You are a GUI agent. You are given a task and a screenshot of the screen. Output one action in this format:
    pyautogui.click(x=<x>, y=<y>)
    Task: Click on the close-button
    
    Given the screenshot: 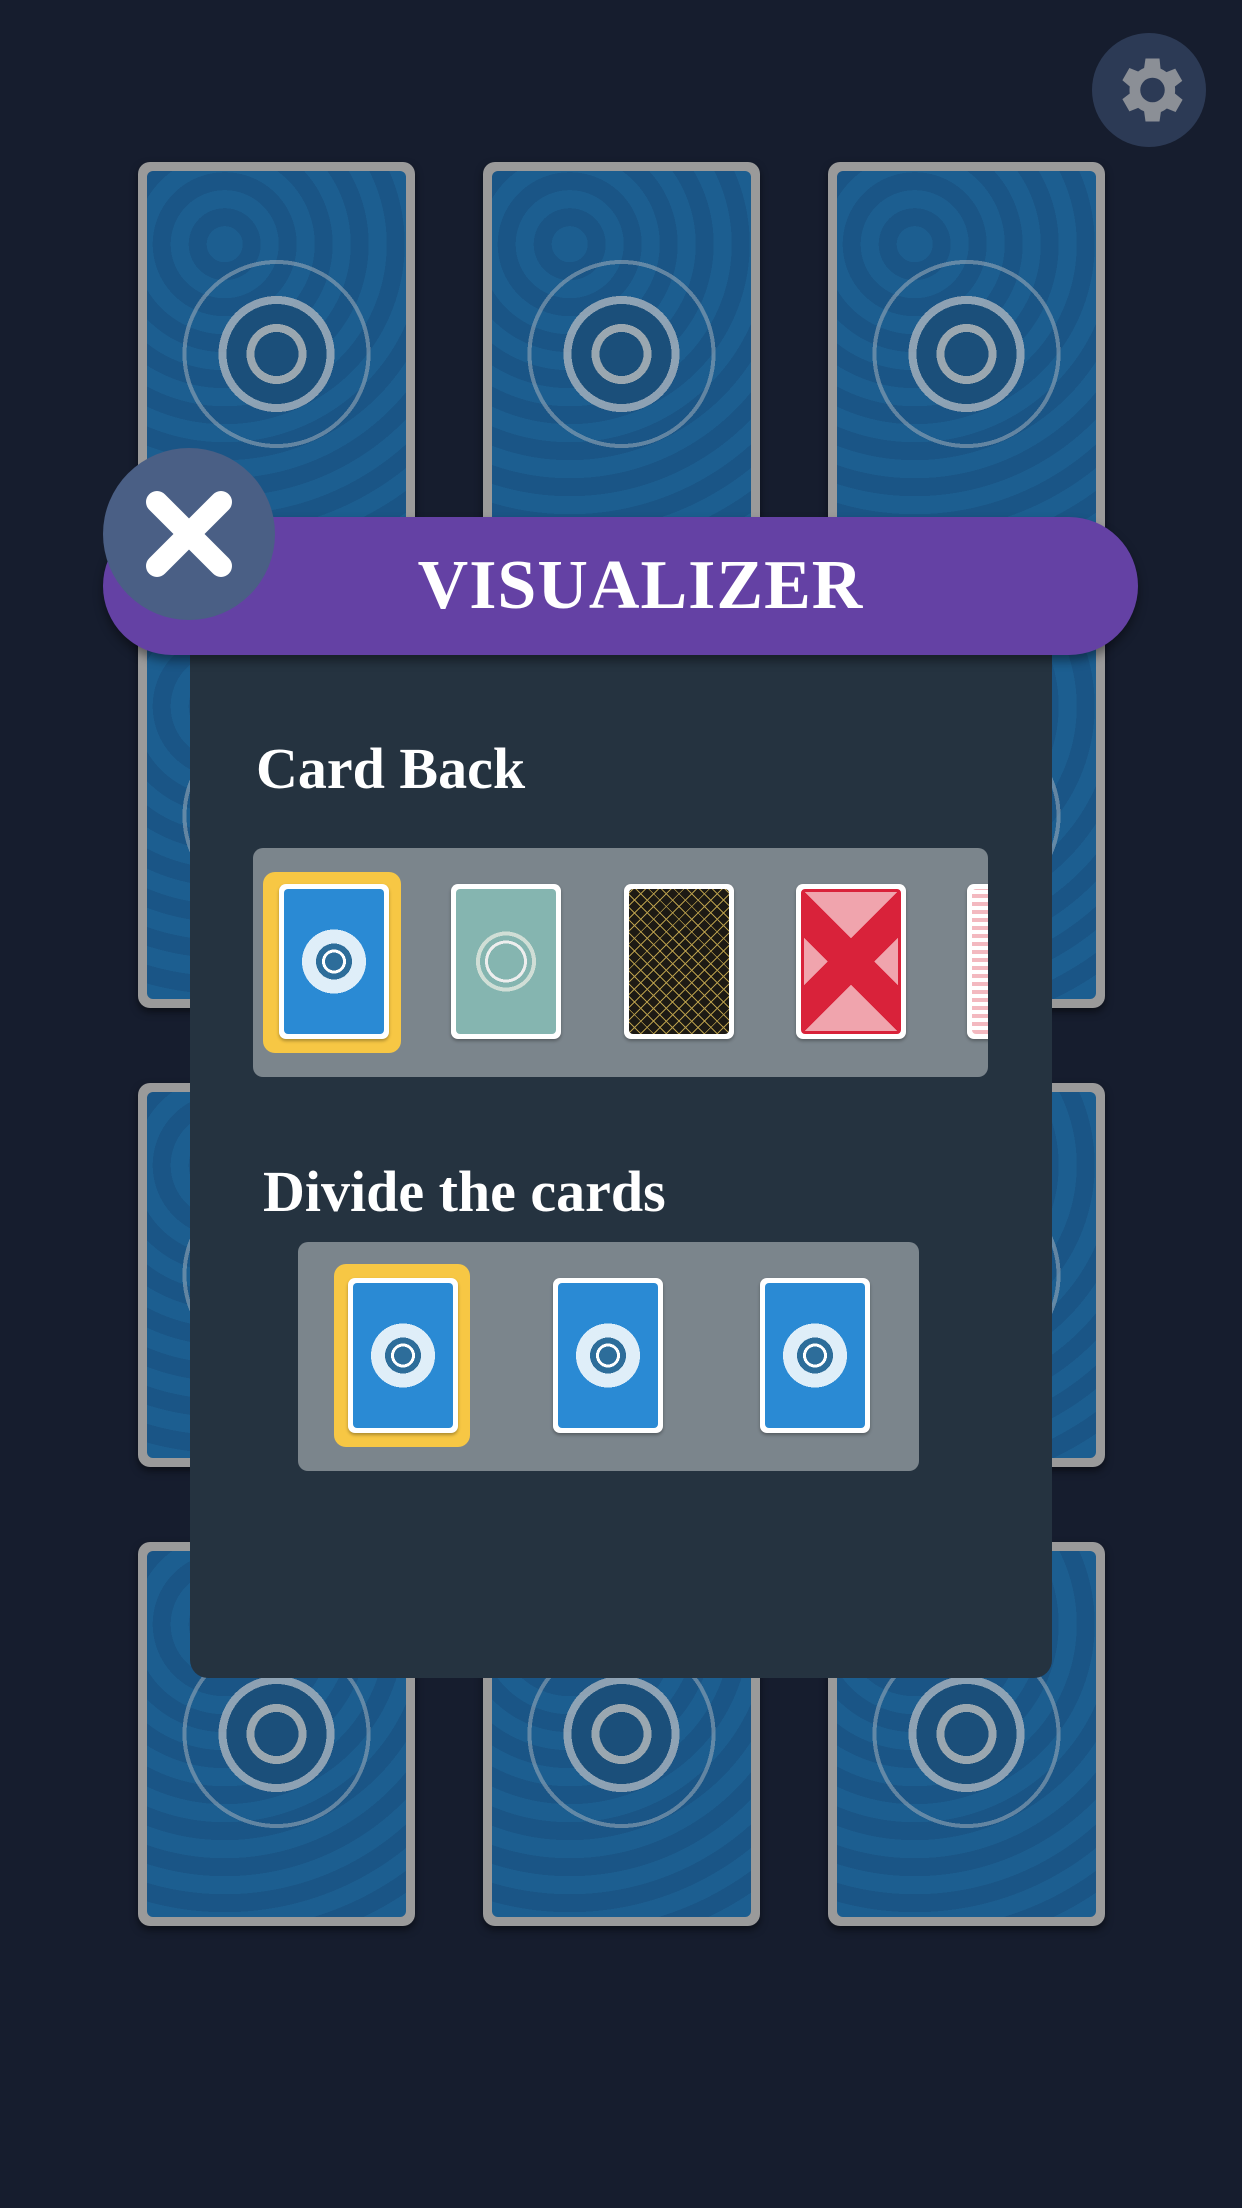 What is the action you would take?
    pyautogui.click(x=189, y=534)
    